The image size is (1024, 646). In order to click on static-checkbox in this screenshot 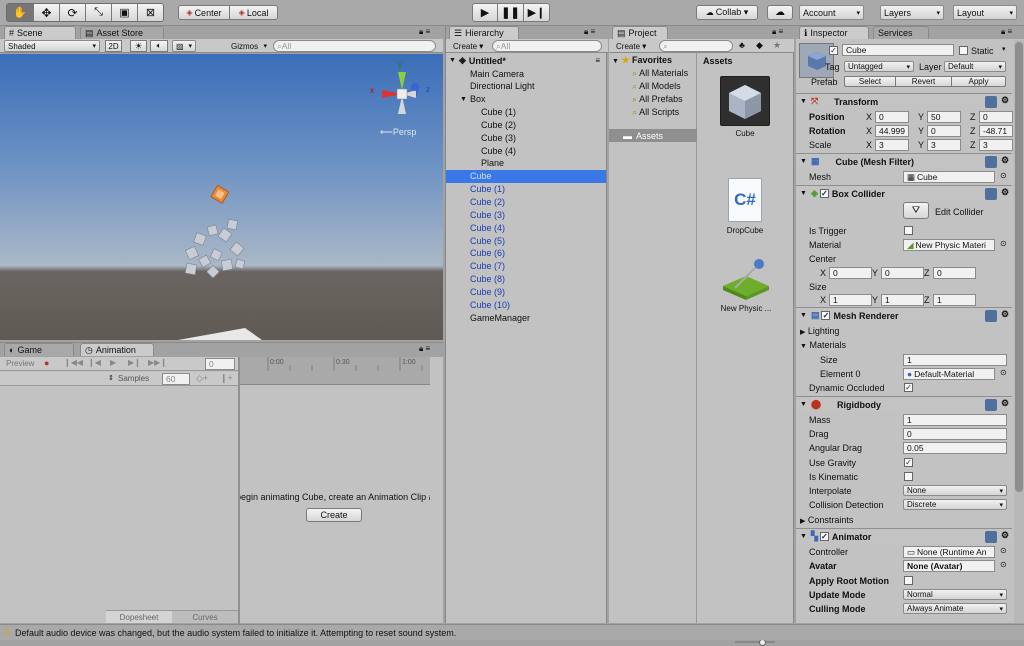, I will do `click(963, 50)`.